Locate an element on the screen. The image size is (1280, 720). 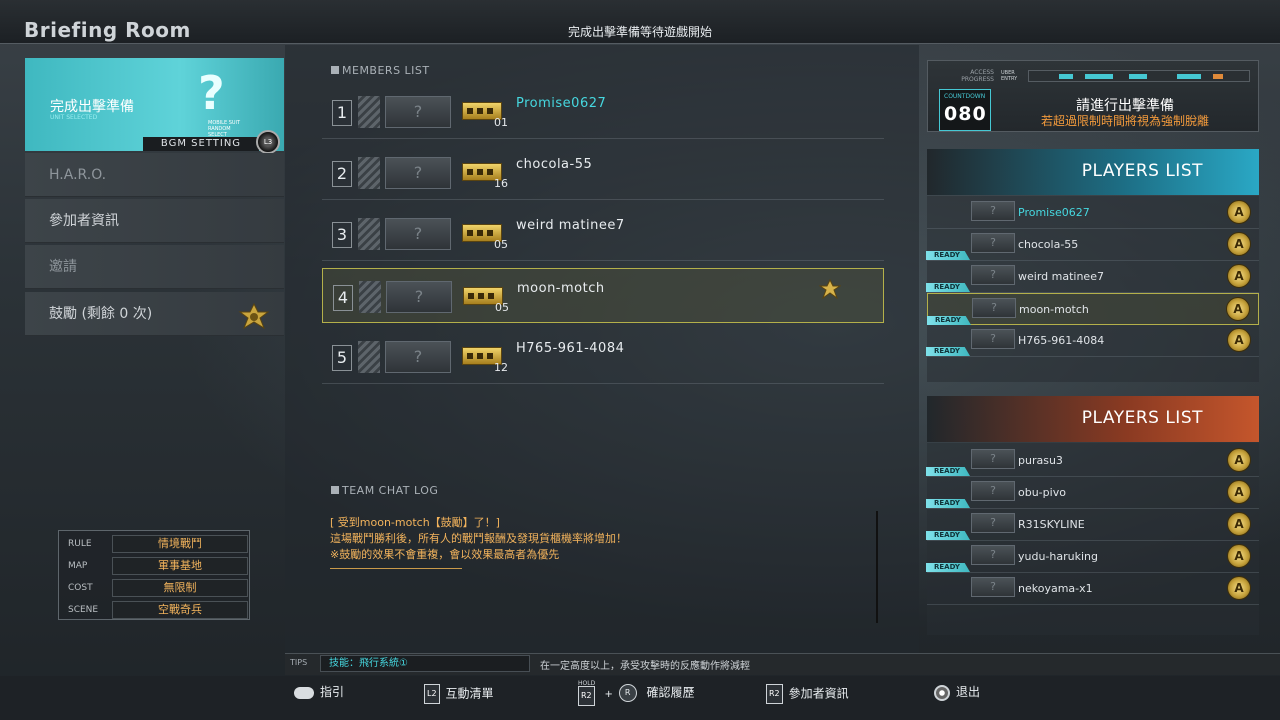
interact-list-button: L2 互動清單 is located at coordinates (459, 694).